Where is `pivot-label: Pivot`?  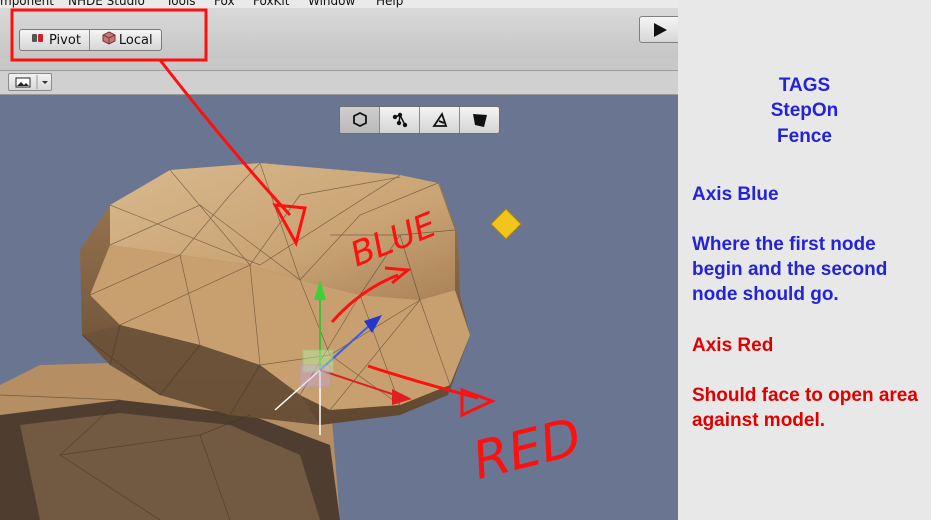
pivot-label: Pivot is located at coordinates (65, 40).